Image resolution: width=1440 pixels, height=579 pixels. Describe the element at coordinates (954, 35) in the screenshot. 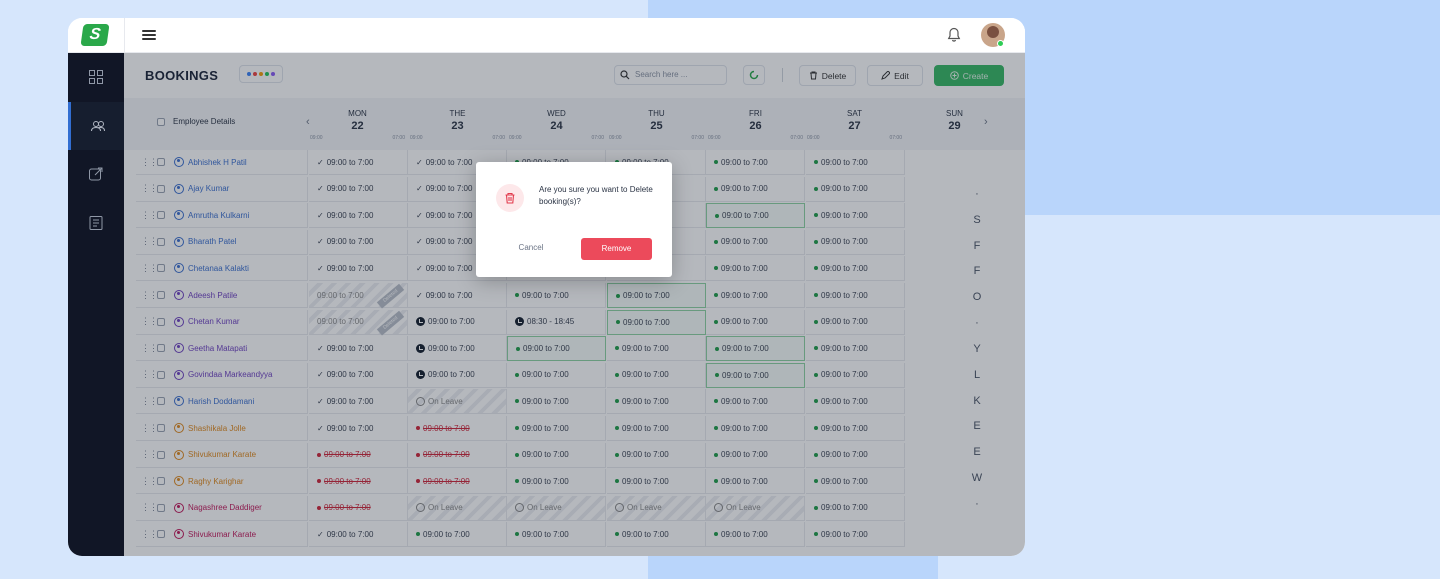

I see `bell-icon` at that location.